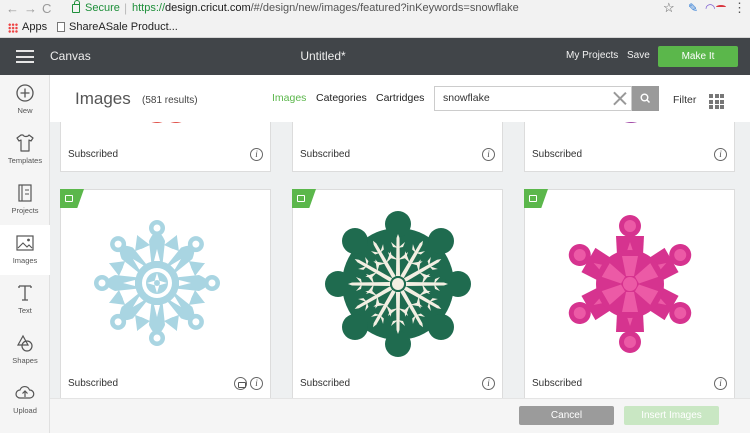 This screenshot has height=433, width=750. Describe the element at coordinates (698, 56) in the screenshot. I see `make-it-button: Make It` at that location.